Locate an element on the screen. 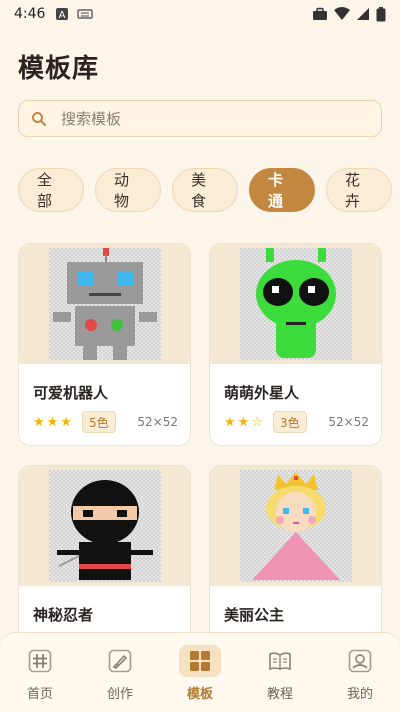  nav-item-profile: 我的 is located at coordinates (360, 673).